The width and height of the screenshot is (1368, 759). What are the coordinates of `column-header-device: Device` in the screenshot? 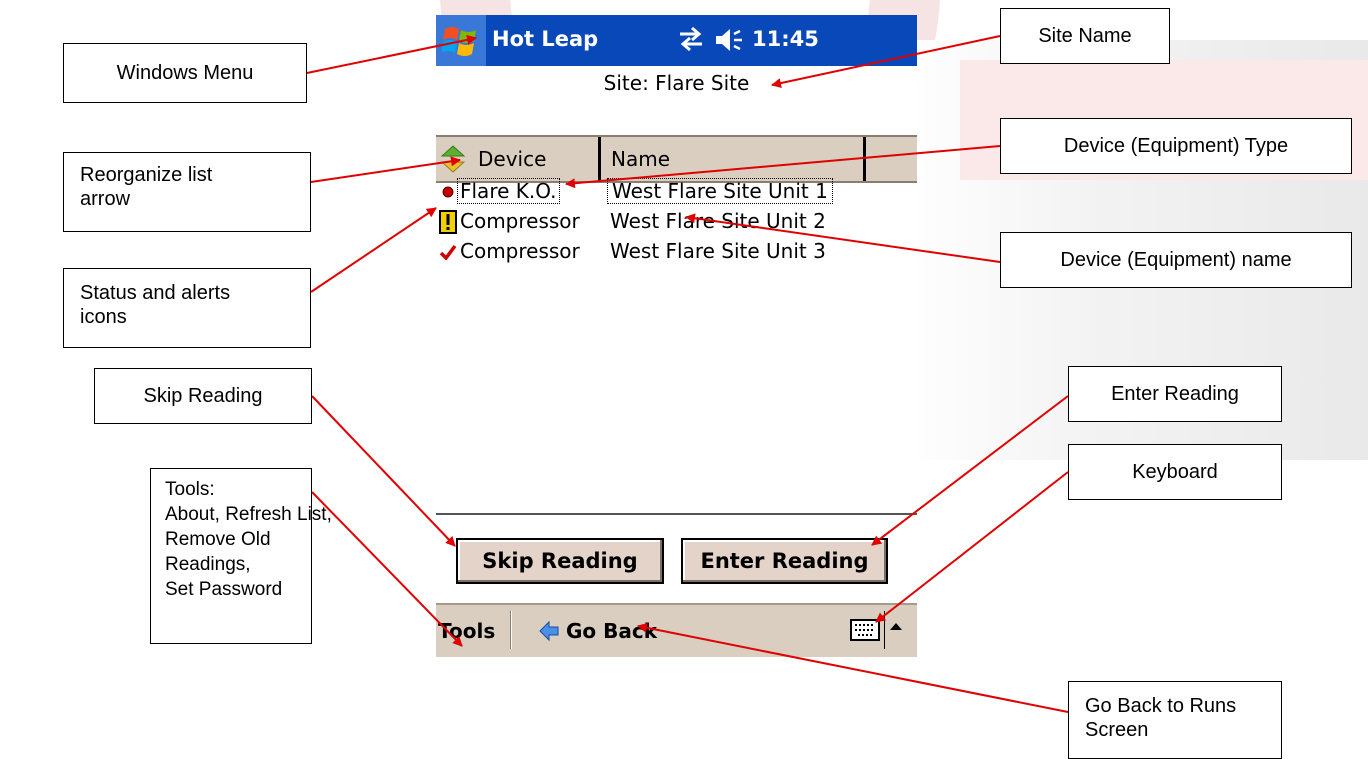 It's located at (518, 159).